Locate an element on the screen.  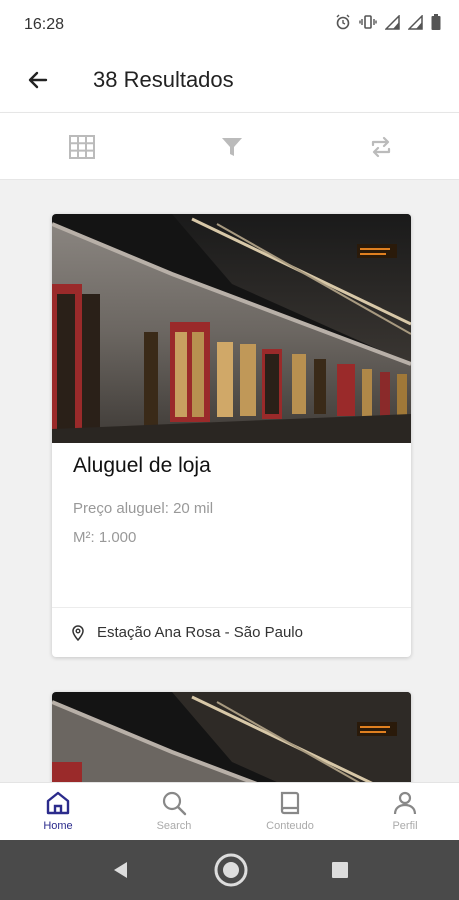
nav-conteudo: Conteudo is located at coordinates (290, 810).